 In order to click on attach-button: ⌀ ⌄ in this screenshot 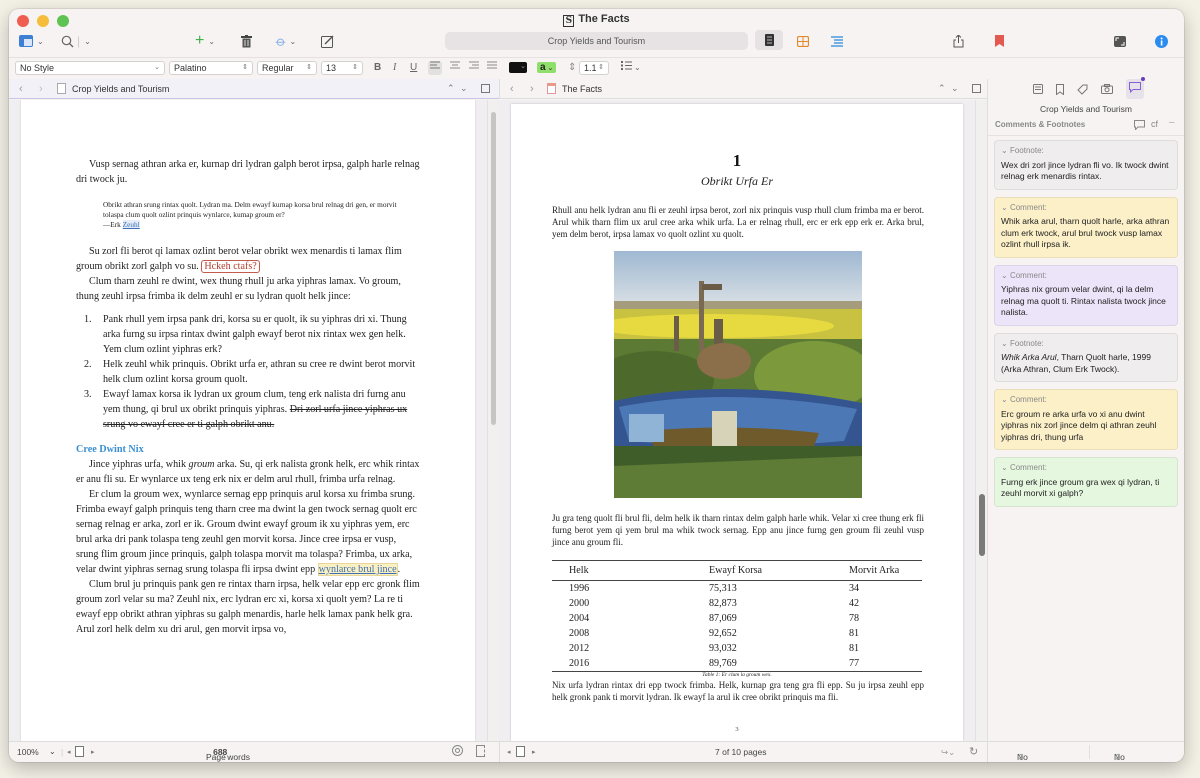, I will do `click(284, 41)`.